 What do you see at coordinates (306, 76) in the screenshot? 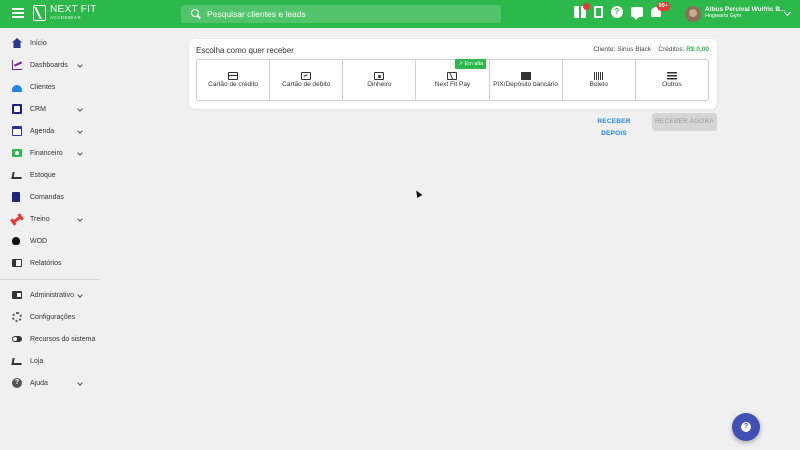
I see `debit-card-icon` at bounding box center [306, 76].